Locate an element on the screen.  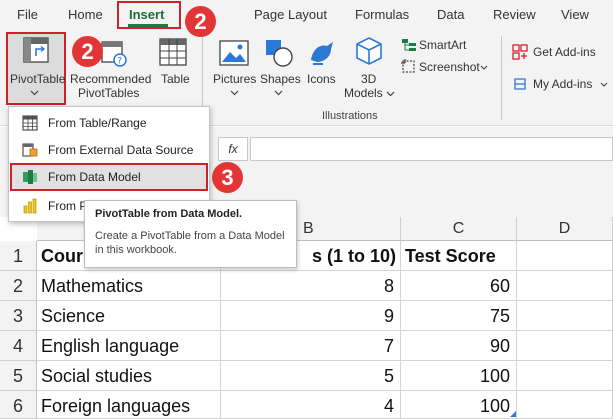
cell-b2: 8 is located at coordinates (311, 286).